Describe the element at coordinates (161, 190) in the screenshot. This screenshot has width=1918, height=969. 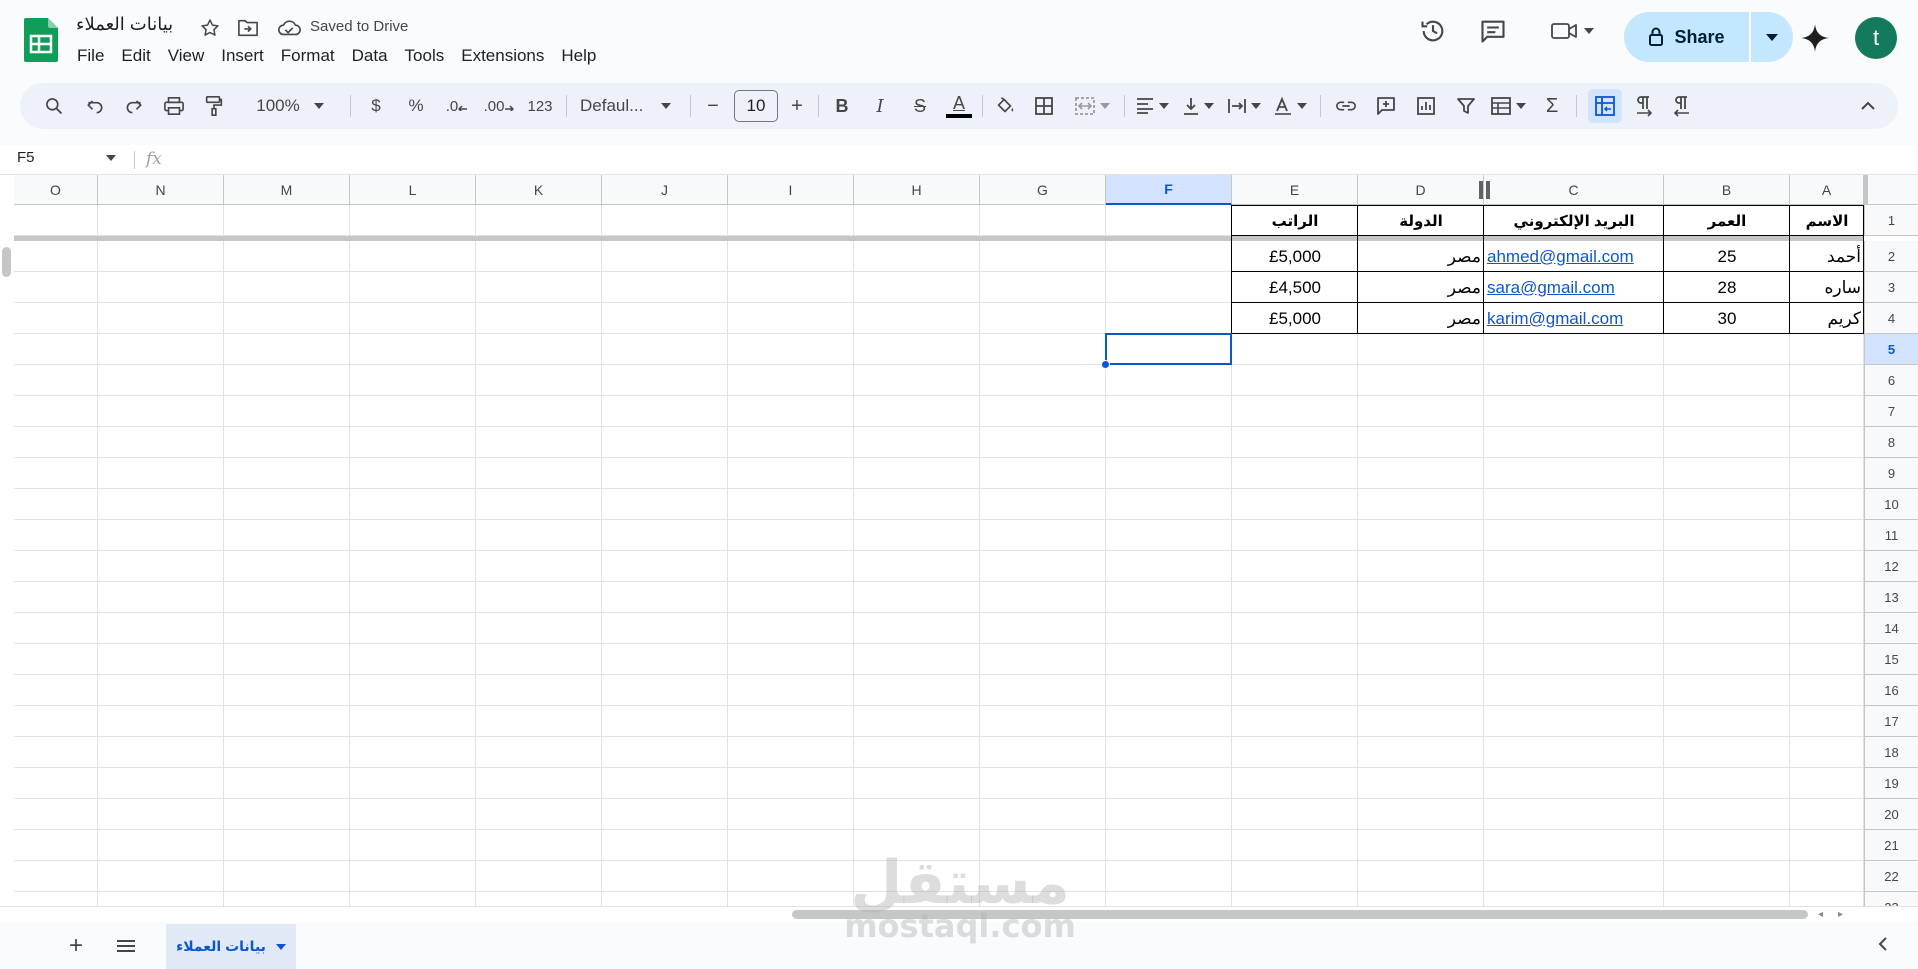
I see `column-header-n: N` at that location.